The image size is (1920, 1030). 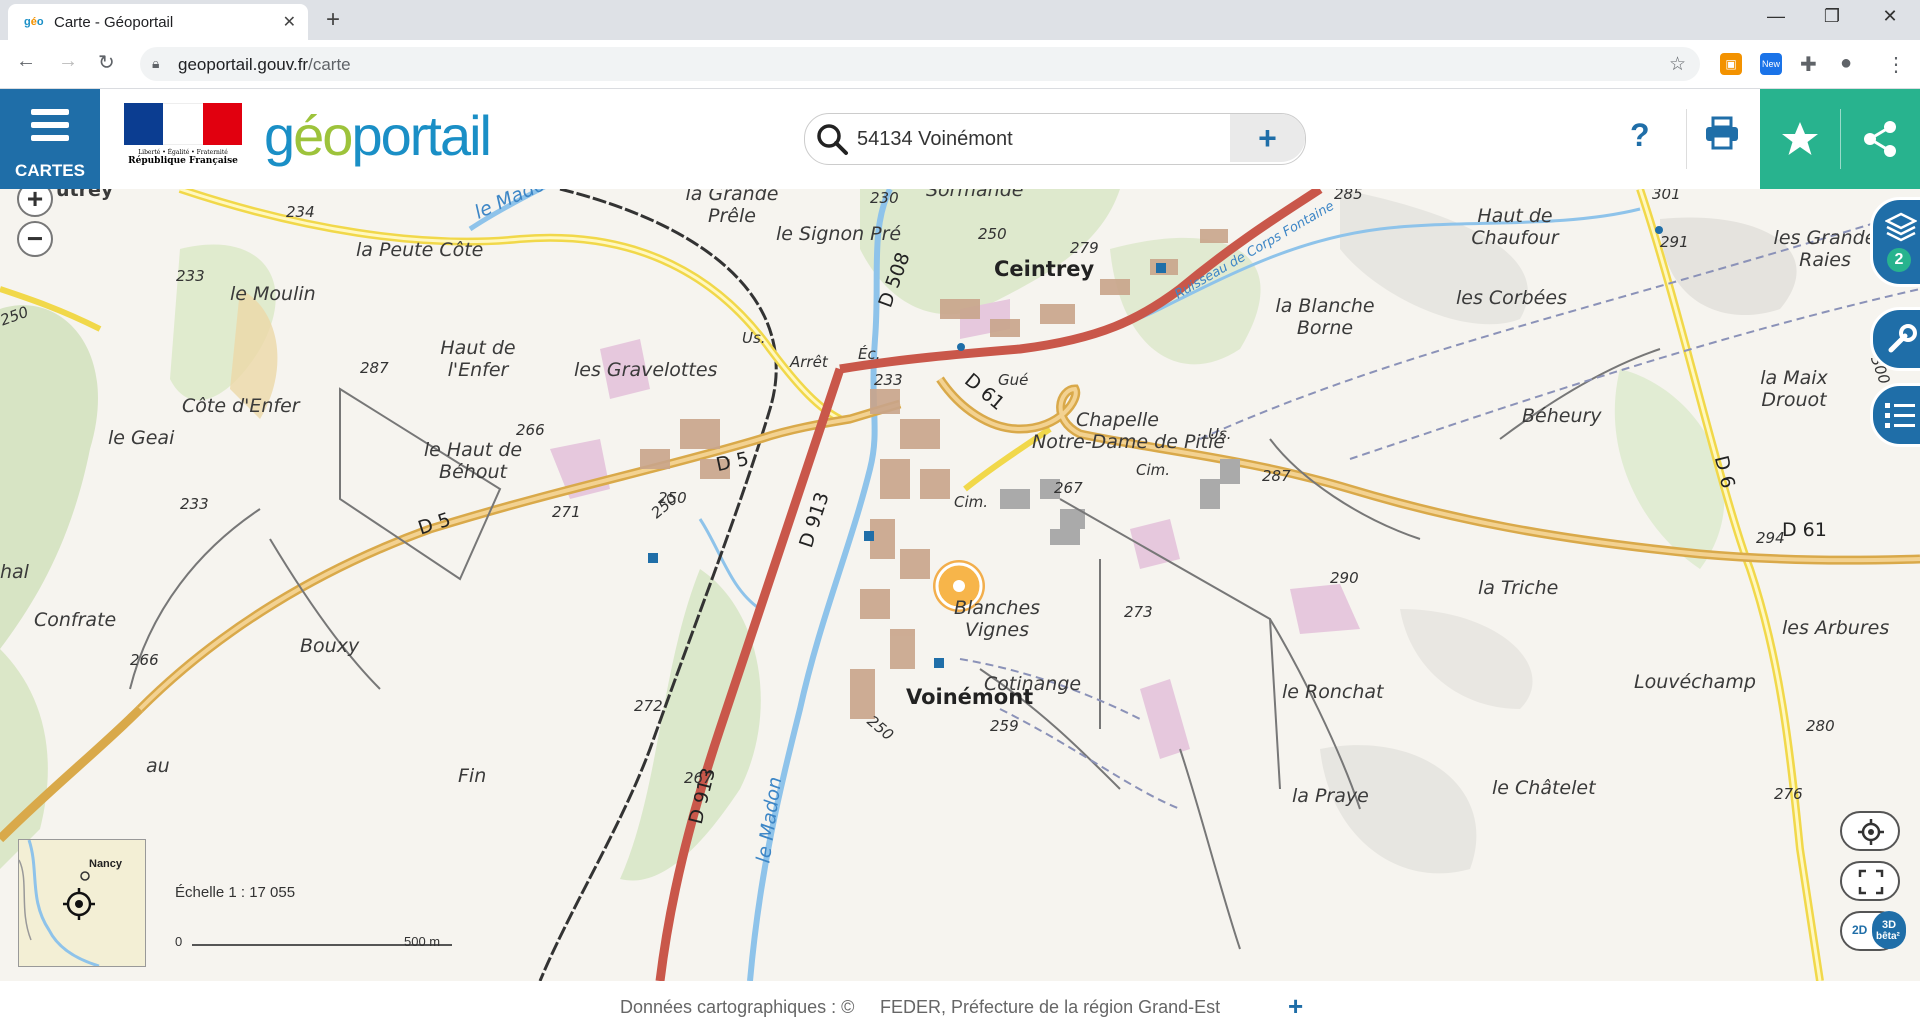 I want to click on map-place-label: le Geai, so click(x=141, y=438).